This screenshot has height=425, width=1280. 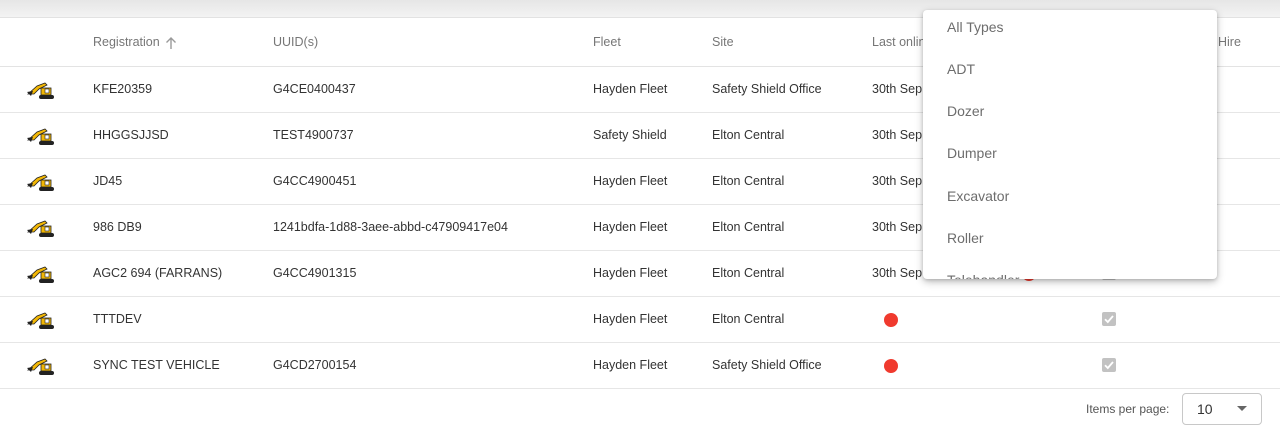 I want to click on cell-uuid: G4CC4900451, so click(x=315, y=181).